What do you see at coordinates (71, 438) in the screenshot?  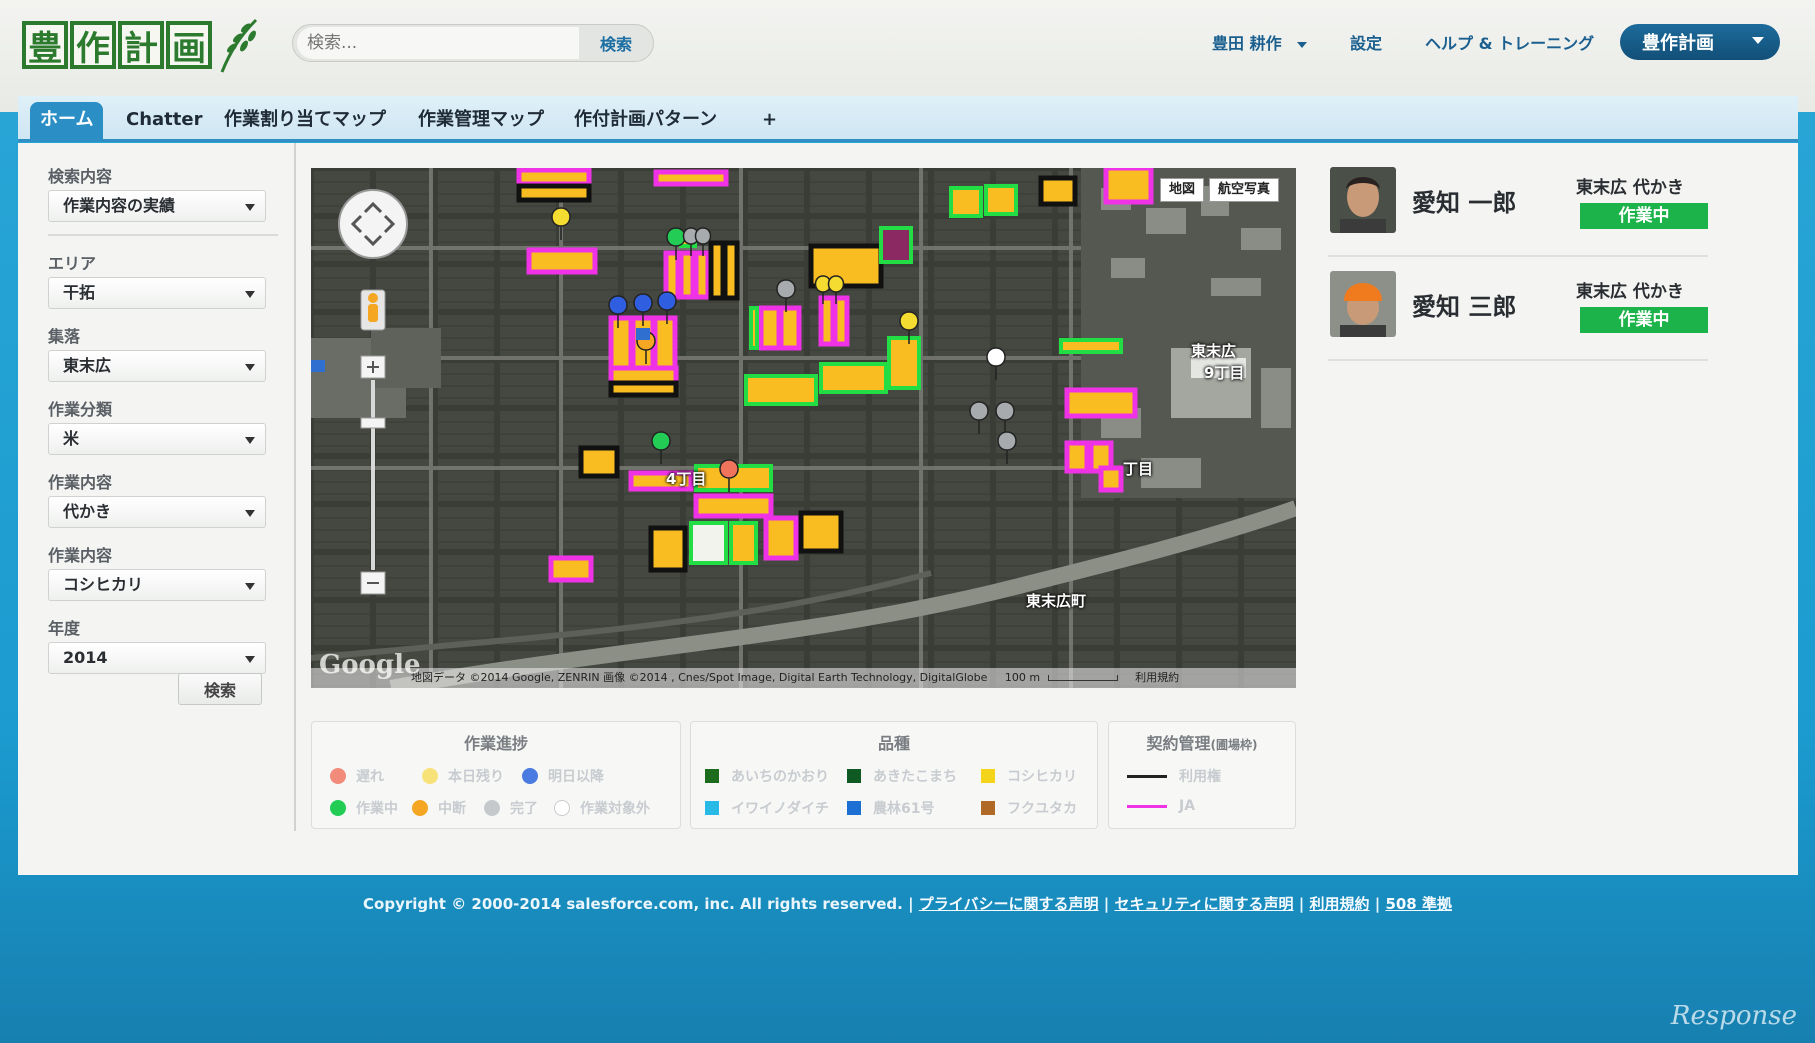 I see `select-value: 米` at bounding box center [71, 438].